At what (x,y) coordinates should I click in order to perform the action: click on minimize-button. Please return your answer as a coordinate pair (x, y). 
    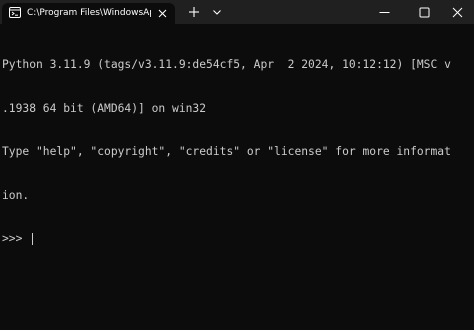
    Looking at the image, I should click on (384, 12).